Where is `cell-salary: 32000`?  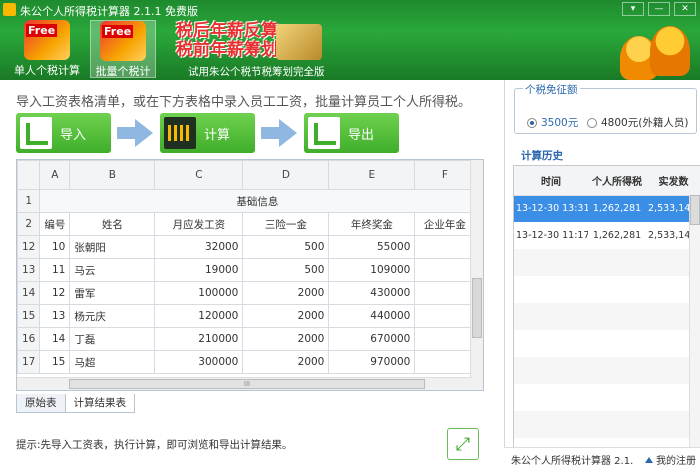 cell-salary: 32000 is located at coordinates (199, 247).